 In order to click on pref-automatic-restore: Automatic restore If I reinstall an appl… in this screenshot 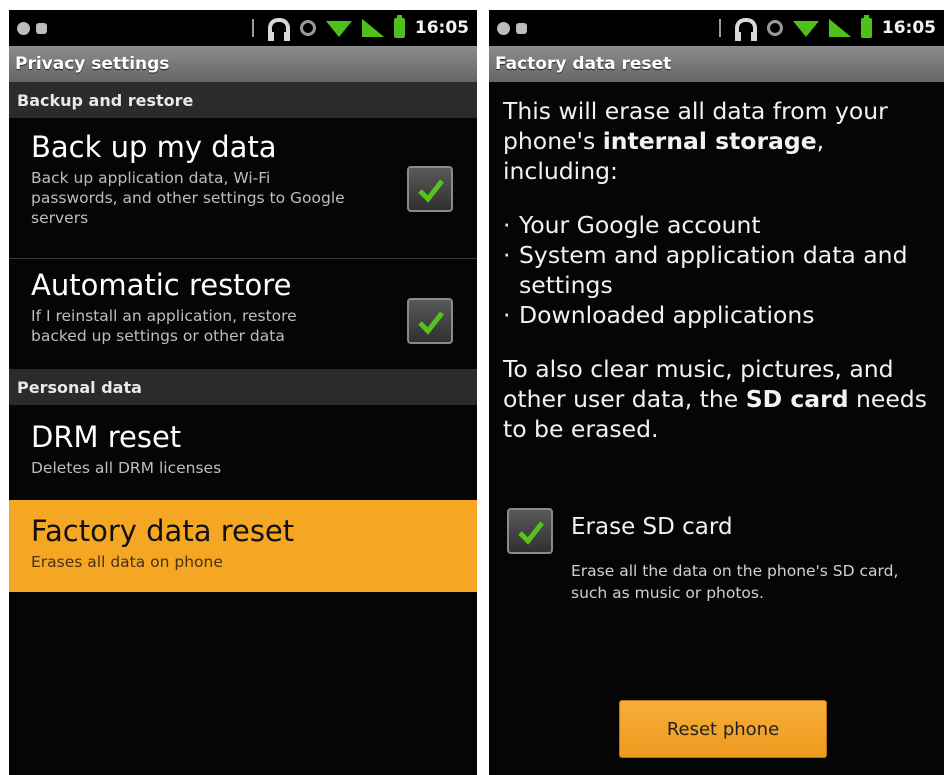, I will do `click(243, 323)`.